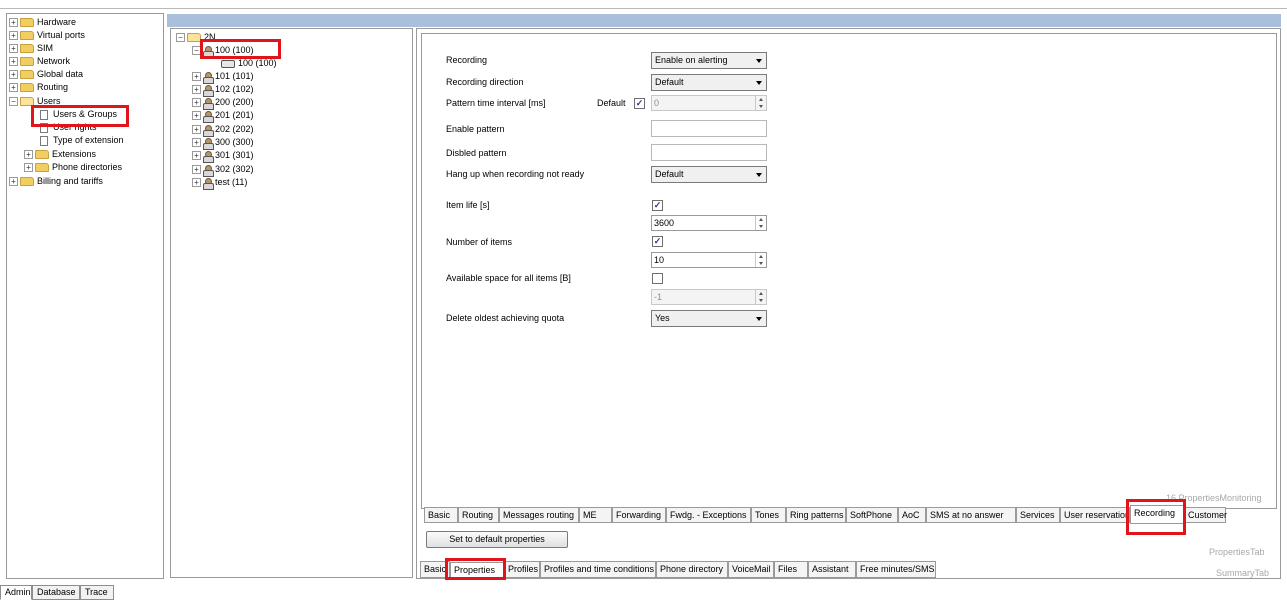 The height and width of the screenshot is (600, 1287). Describe the element at coordinates (497, 539) in the screenshot. I see `set-default-button: Set to default properties` at that location.